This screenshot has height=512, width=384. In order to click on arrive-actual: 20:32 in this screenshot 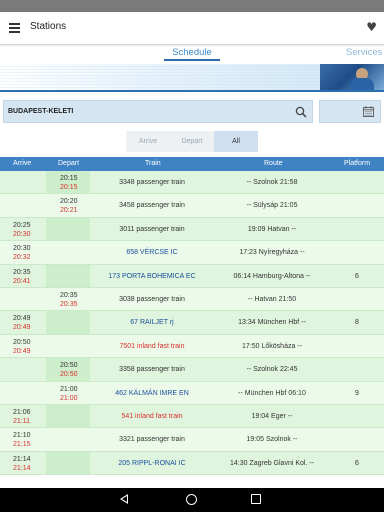, I will do `click(22, 258)`.